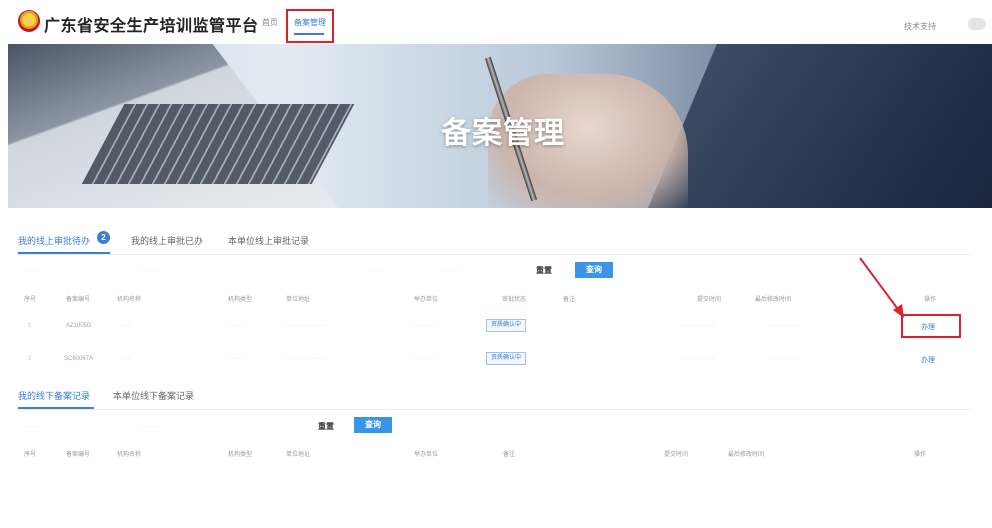 The height and width of the screenshot is (528, 992). Describe the element at coordinates (79, 326) in the screenshot. I see `row-record-code: AZ1005D` at that location.